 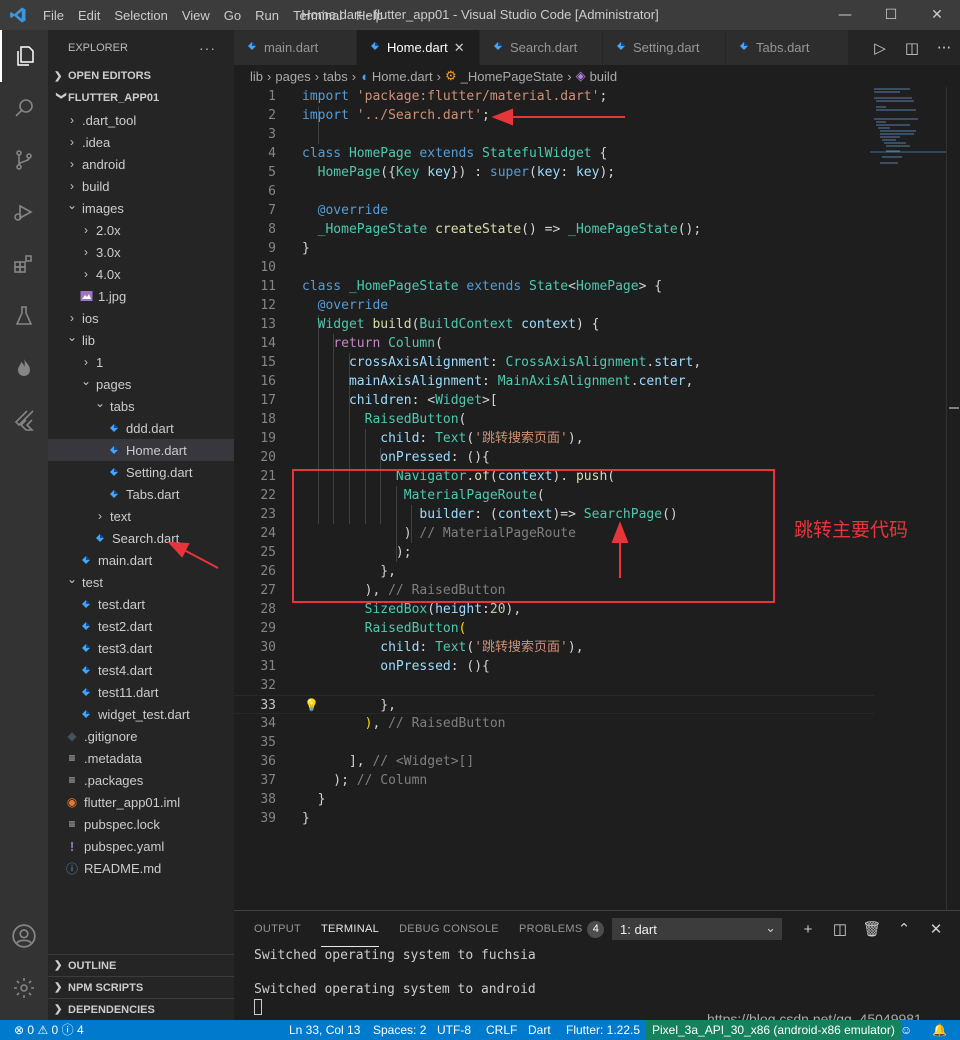 What do you see at coordinates (664, 47) in the screenshot?
I see `editor-tab: Setting.dart` at bounding box center [664, 47].